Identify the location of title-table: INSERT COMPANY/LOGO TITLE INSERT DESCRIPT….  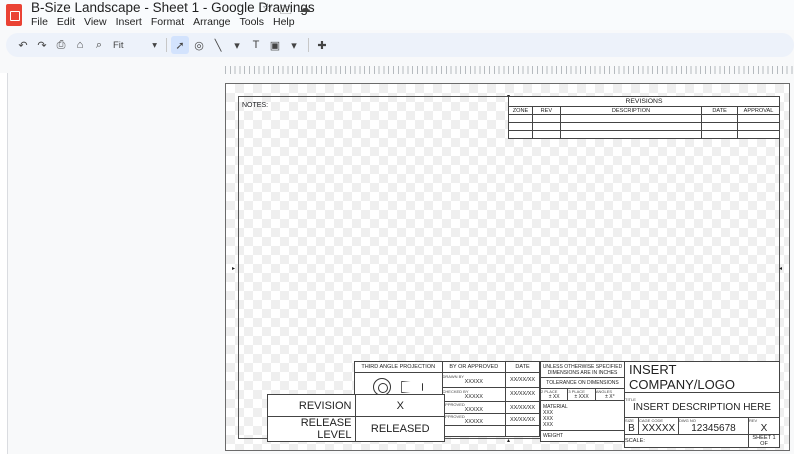
(702, 404).